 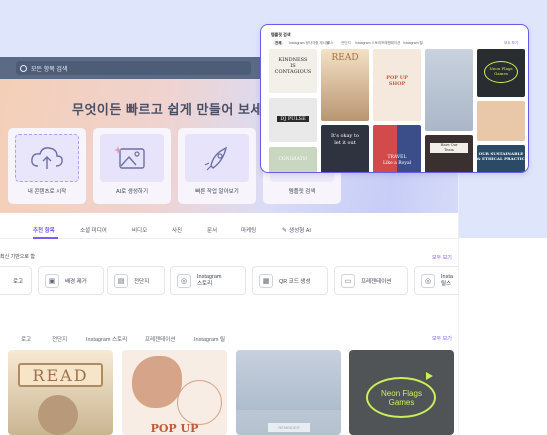 I want to click on panel-tab: 전체, so click(x=278, y=43).